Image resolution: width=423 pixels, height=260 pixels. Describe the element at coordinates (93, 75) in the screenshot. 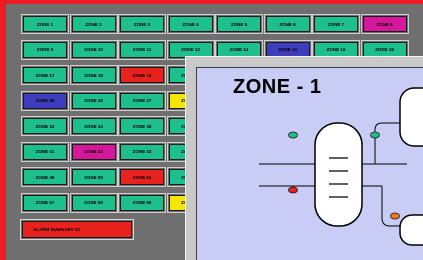

I see `zone-button: ZONE 18` at that location.